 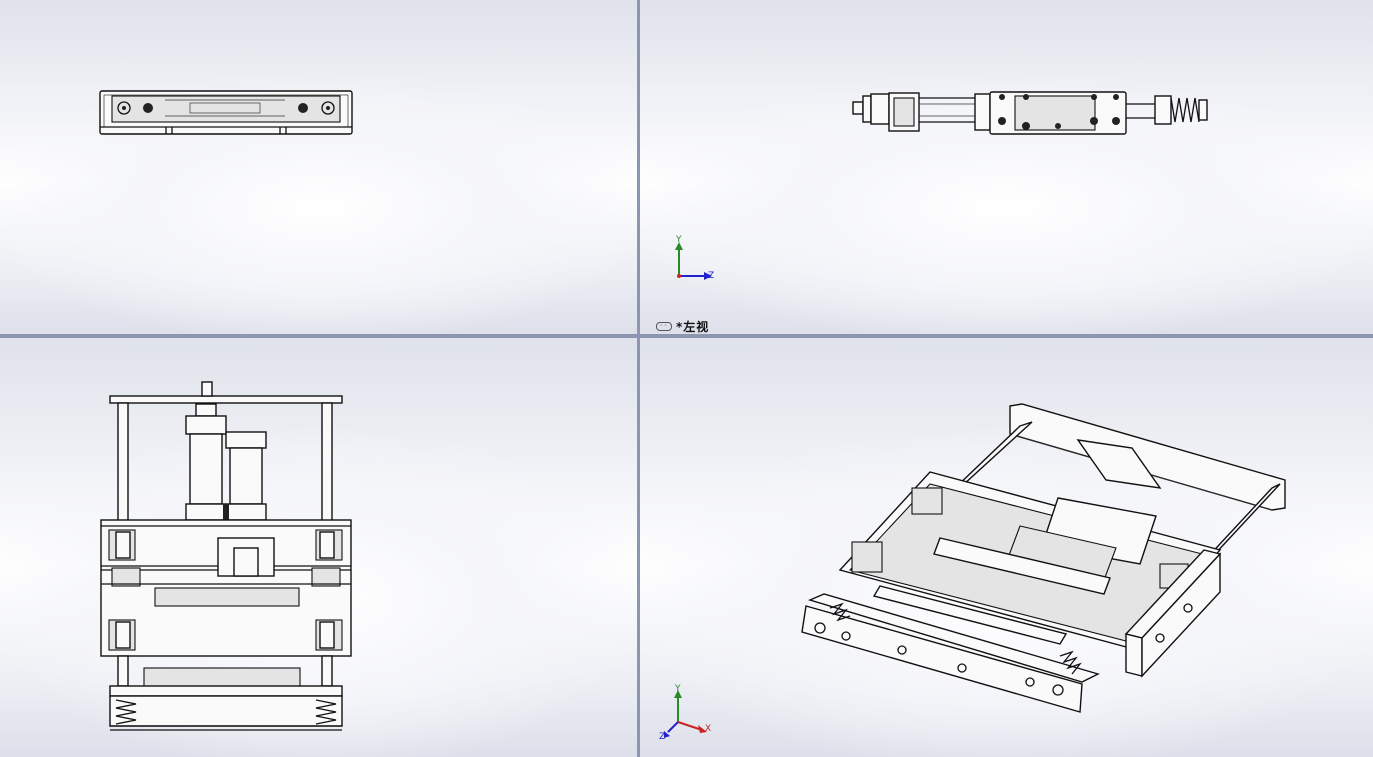 I want to click on bottom-plate-front, so click(x=226, y=112).